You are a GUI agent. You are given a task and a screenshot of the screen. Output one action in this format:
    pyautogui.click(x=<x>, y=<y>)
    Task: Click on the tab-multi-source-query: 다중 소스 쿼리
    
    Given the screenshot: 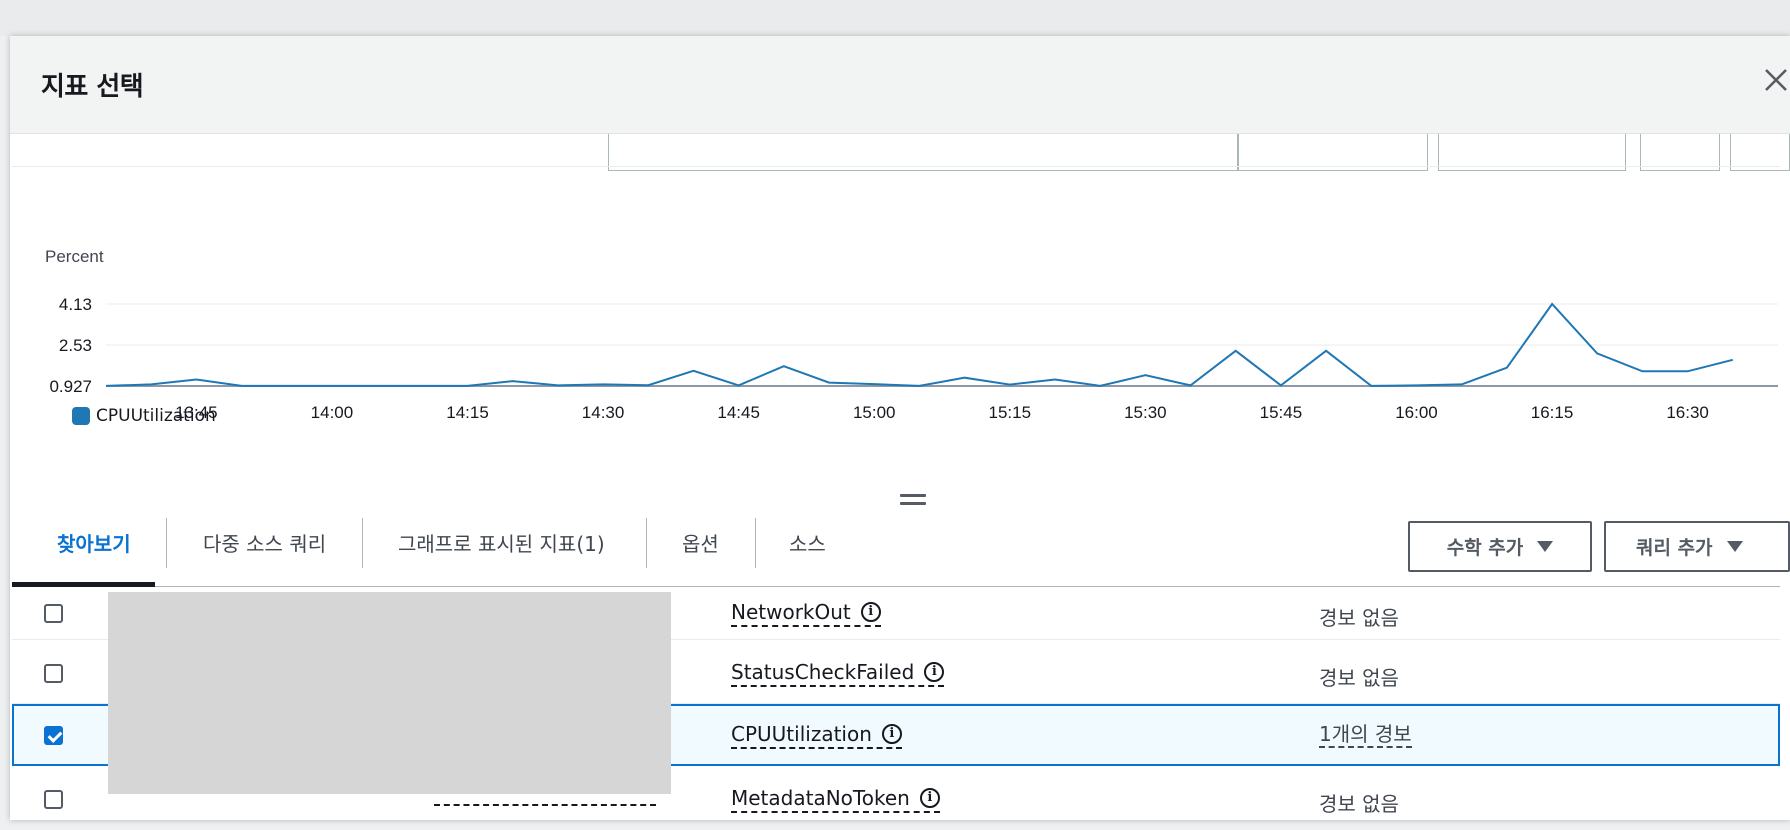 What is the action you would take?
    pyautogui.click(x=264, y=542)
    